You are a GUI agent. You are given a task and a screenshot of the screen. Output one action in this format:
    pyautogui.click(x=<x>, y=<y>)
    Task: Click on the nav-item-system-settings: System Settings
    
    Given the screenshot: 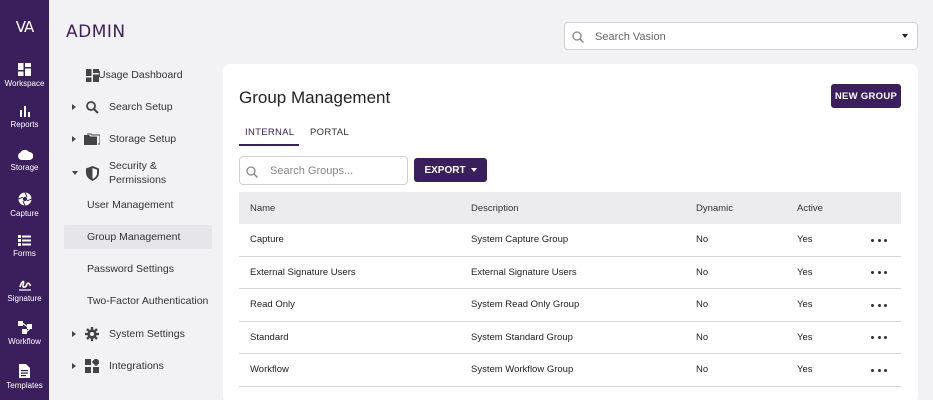 What is the action you would take?
    pyautogui.click(x=138, y=334)
    